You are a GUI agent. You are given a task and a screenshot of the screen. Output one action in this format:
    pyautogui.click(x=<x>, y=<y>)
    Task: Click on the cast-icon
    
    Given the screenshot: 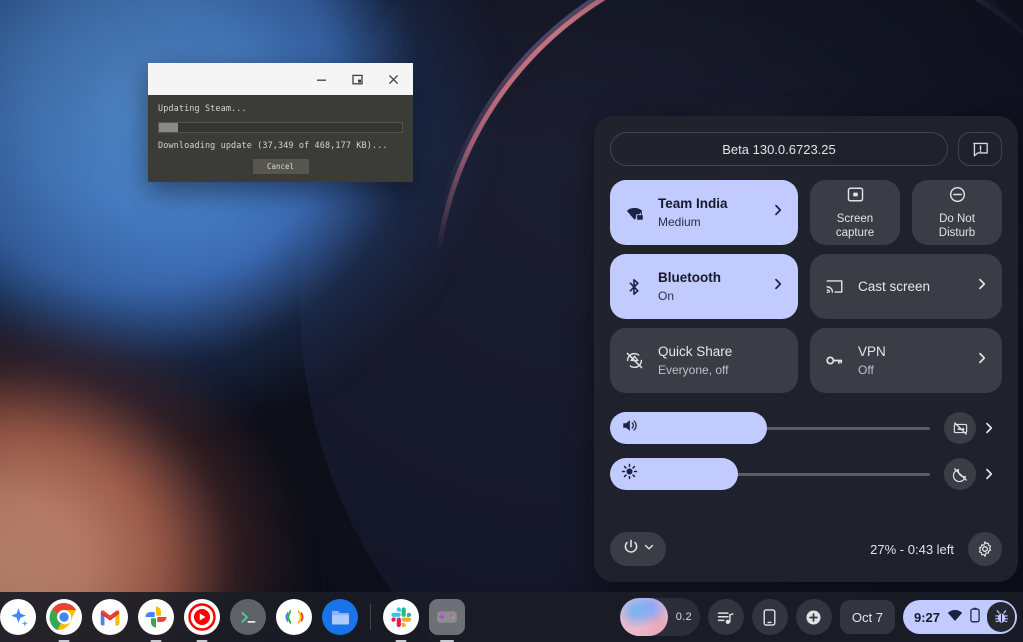 What is the action you would take?
    pyautogui.click(x=834, y=286)
    